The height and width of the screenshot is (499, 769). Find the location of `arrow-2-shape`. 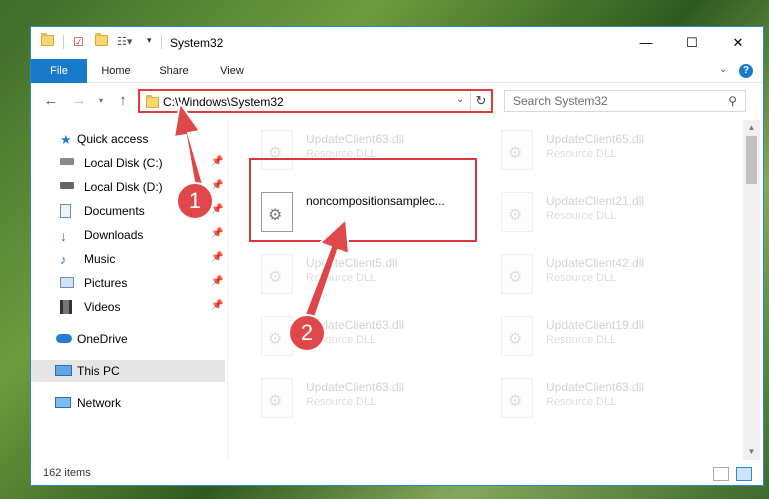

arrow-2-shape is located at coordinates (325, 272).